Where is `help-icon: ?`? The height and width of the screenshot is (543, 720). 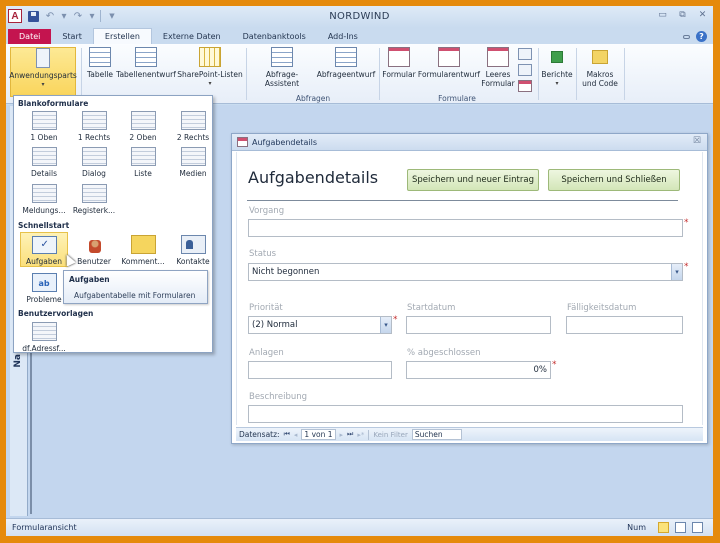 help-icon: ? is located at coordinates (701, 36).